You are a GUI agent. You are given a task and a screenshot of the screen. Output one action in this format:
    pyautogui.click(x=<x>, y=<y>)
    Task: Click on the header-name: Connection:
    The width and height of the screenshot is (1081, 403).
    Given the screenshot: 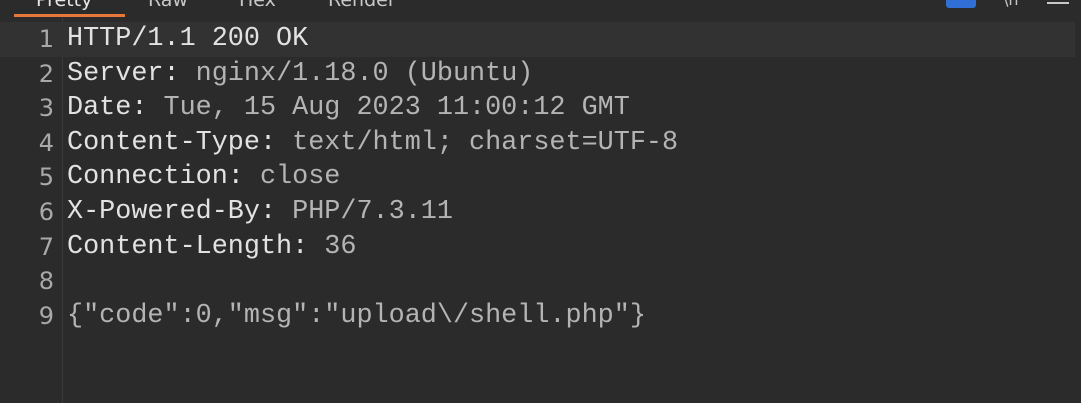 What is the action you would take?
    pyautogui.click(x=155, y=177)
    